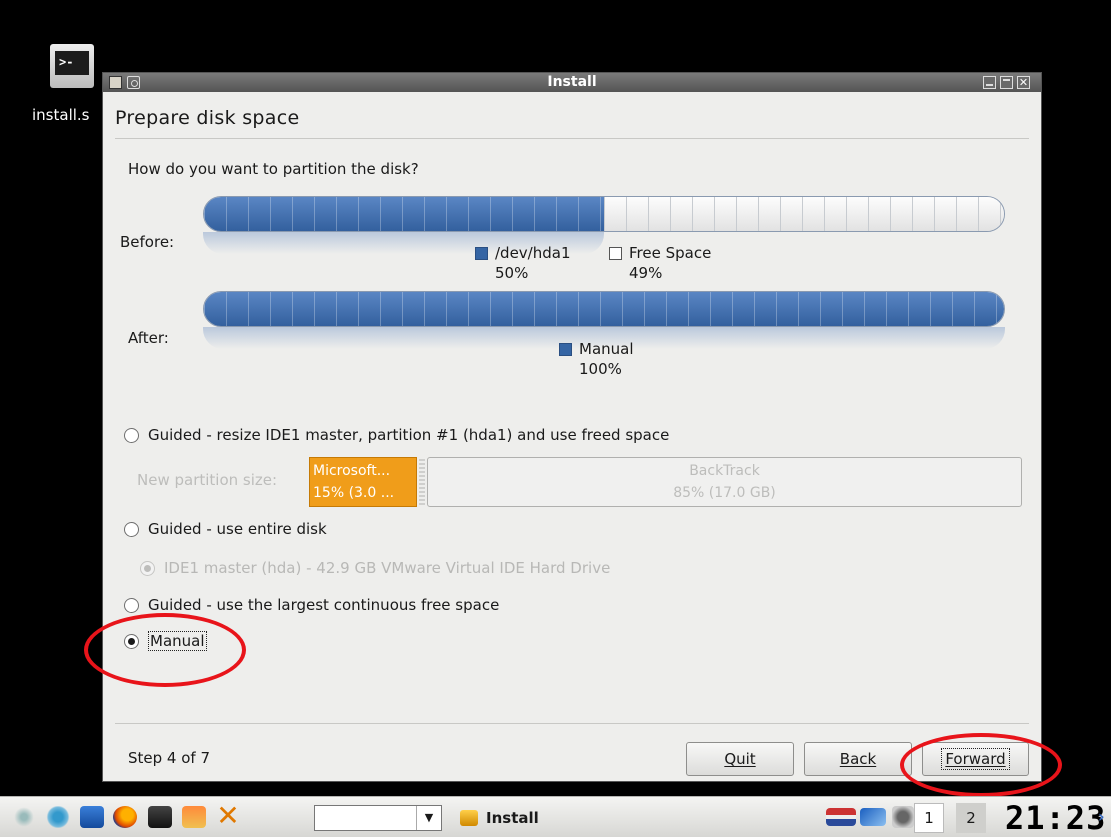 The height and width of the screenshot is (837, 1111). I want to click on desktop-icon, so click(92, 817).